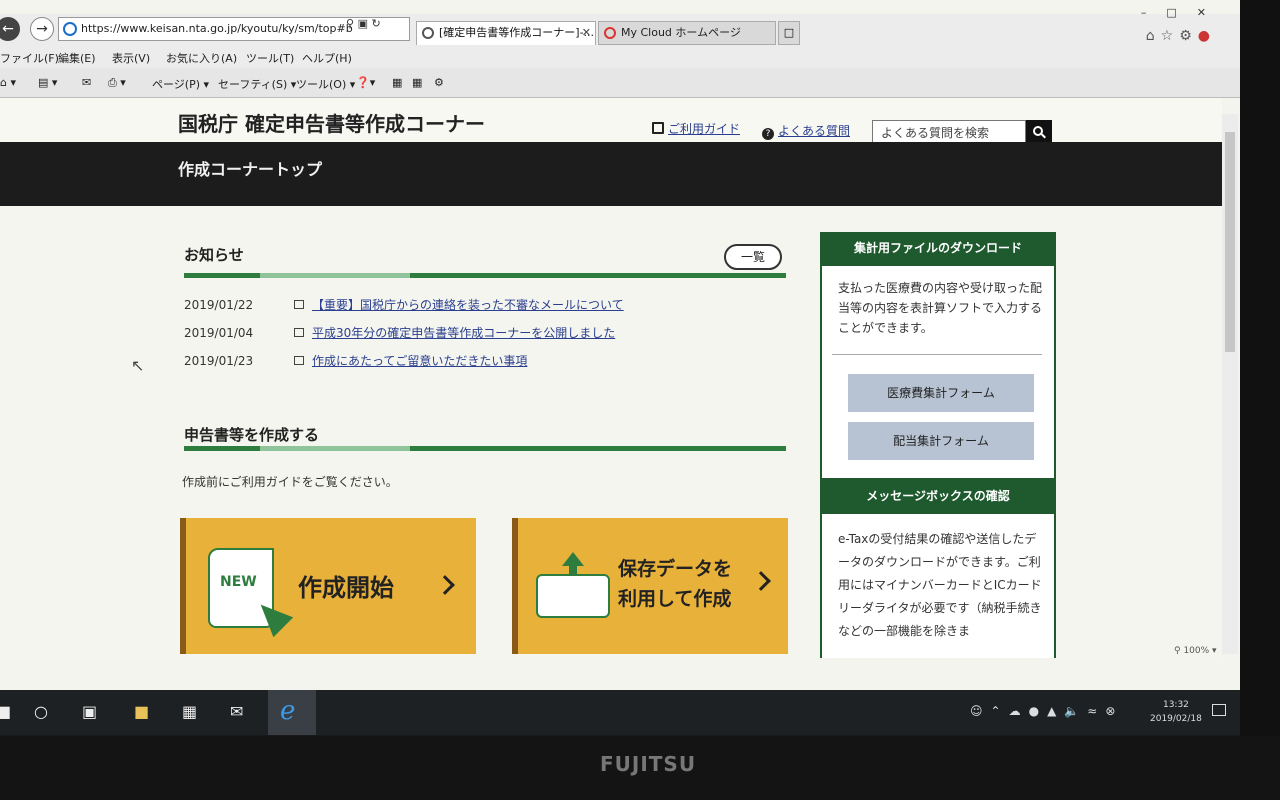  I want to click on news-rule, so click(485, 275).